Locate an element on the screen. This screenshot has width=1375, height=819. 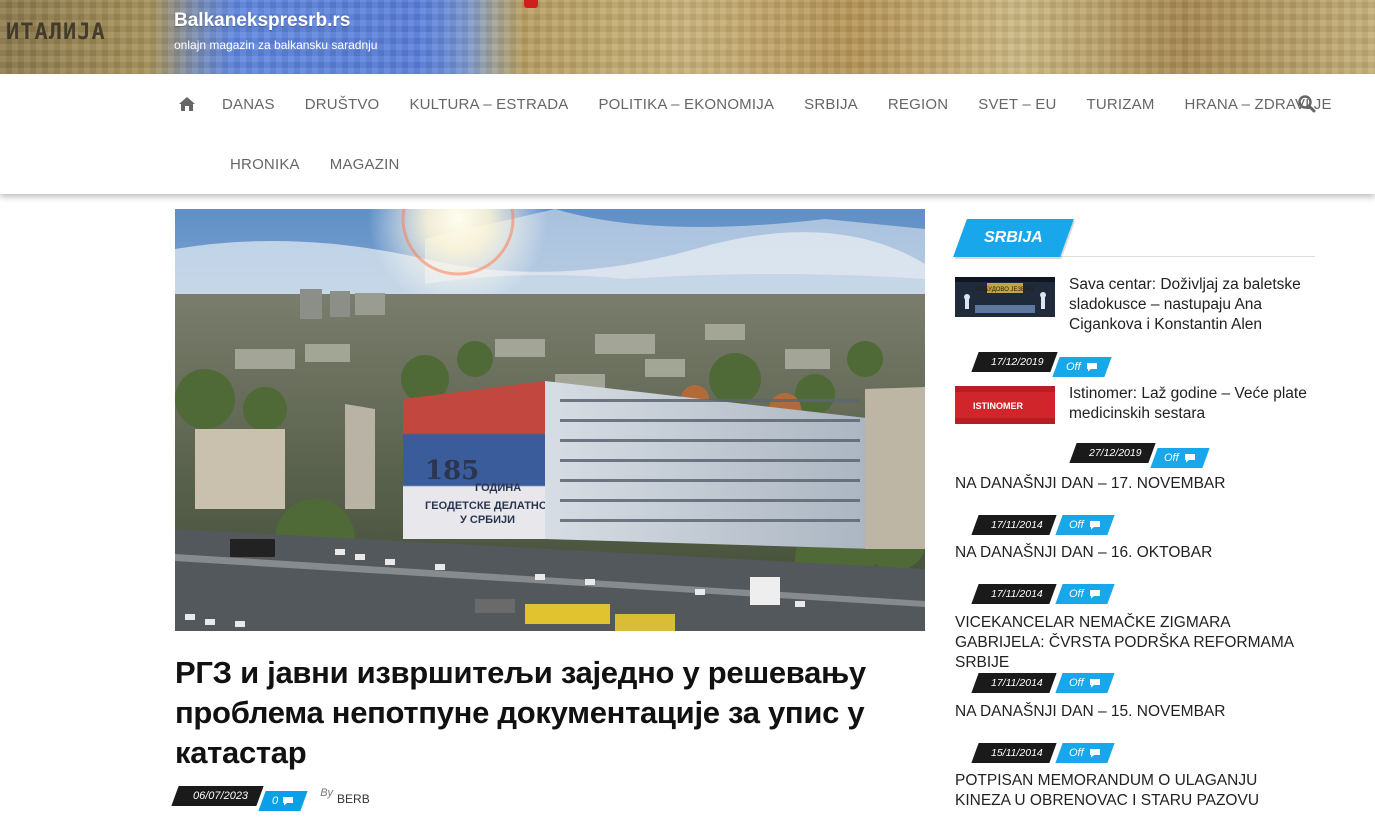
home-icon is located at coordinates (187, 104).